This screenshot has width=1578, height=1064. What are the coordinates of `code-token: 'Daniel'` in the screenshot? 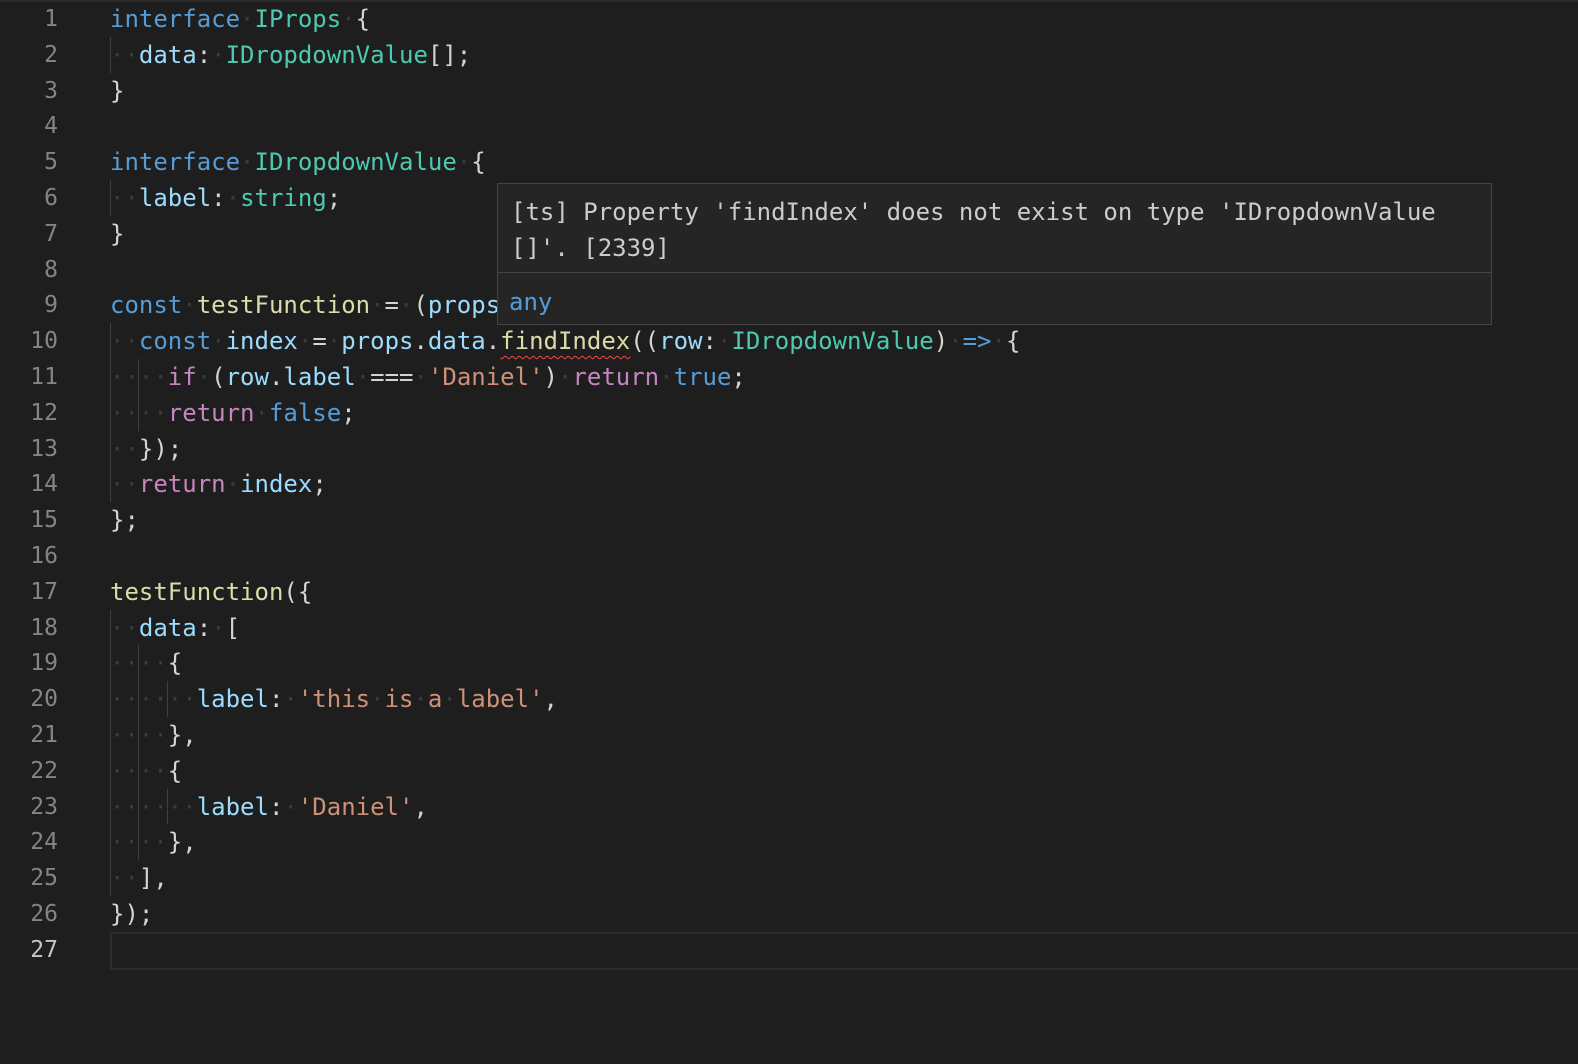 It's located at (355, 806).